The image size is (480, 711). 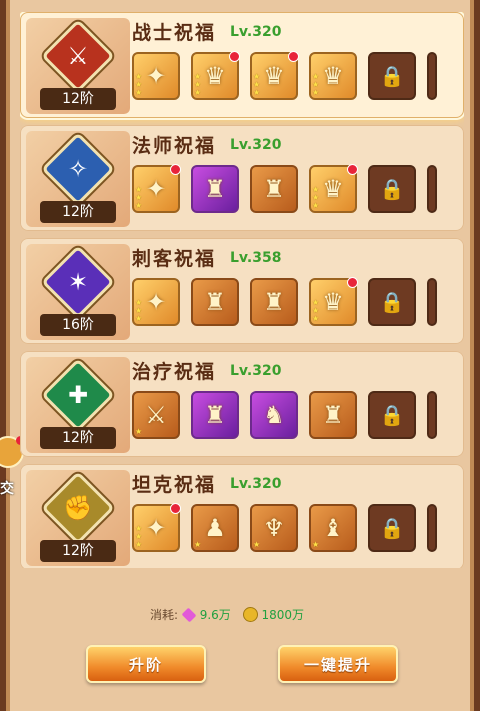 I want to click on emblem-frame: ✚ 12阶, so click(x=78, y=405).